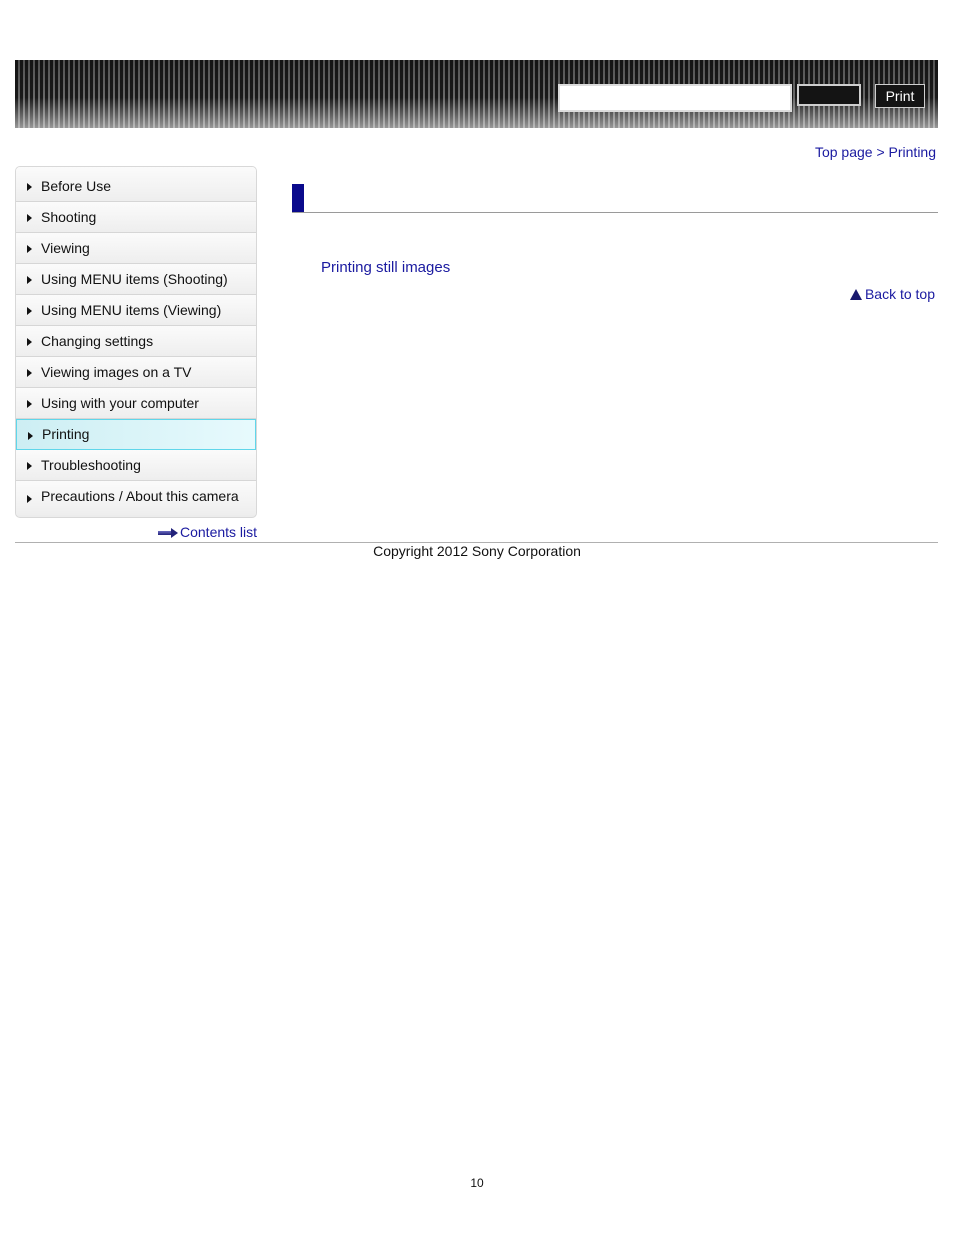 This screenshot has width=954, height=1235. What do you see at coordinates (615, 212) in the screenshot?
I see `title-divider` at bounding box center [615, 212].